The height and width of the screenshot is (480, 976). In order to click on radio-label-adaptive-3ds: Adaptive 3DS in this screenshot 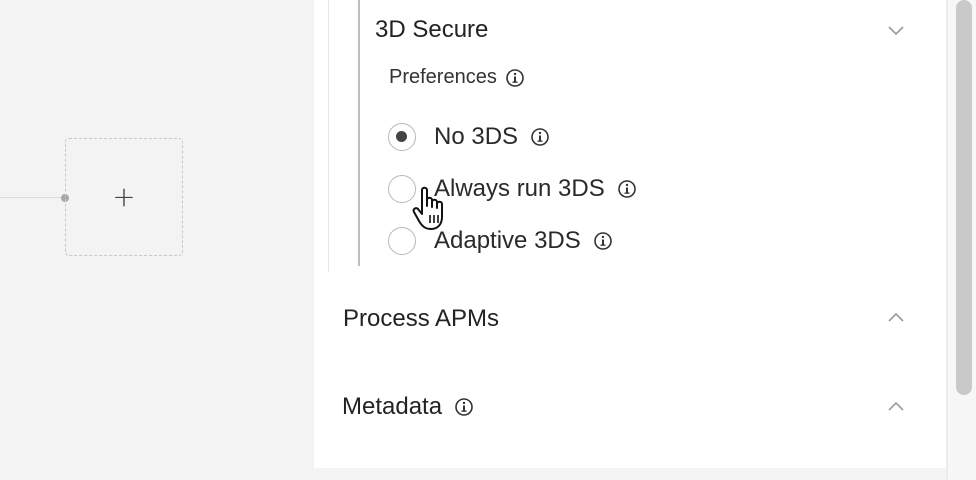, I will do `click(507, 240)`.